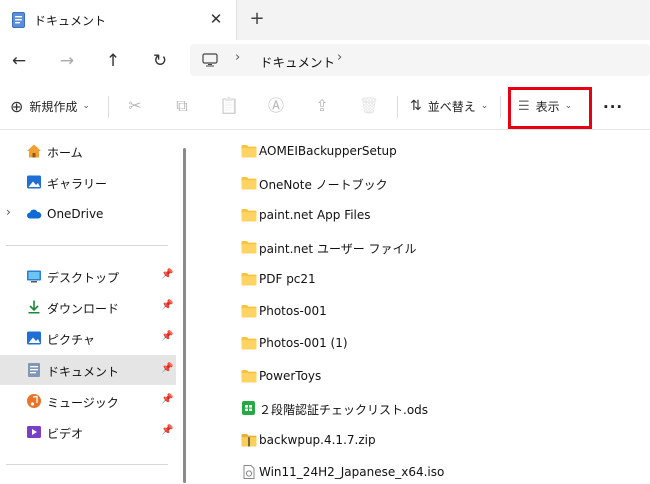 The image size is (650, 484). Describe the element at coordinates (293, 311) in the screenshot. I see `file-name: Photos-001` at that location.